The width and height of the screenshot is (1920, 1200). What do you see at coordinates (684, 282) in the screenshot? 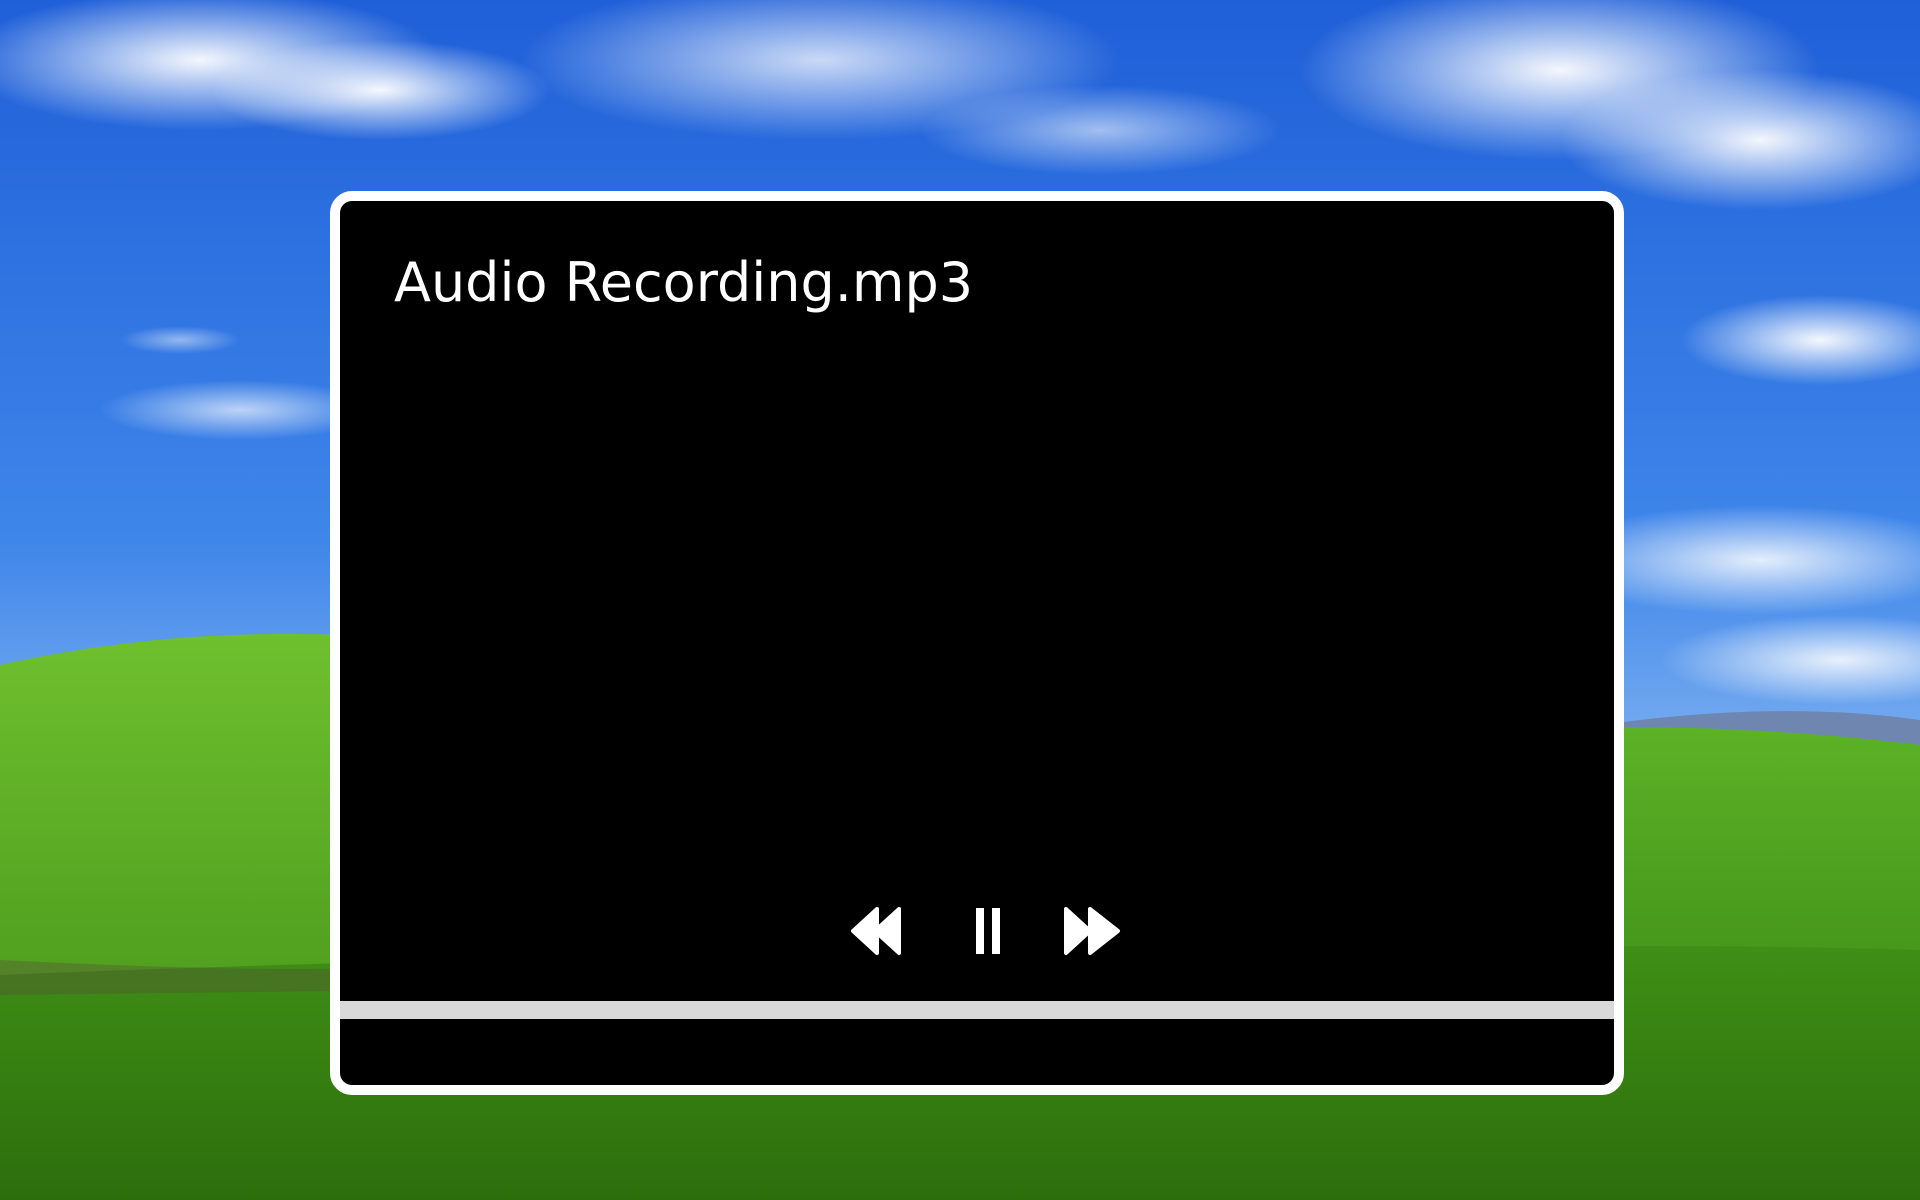
I see `track-title: Audio Recording.mp3` at bounding box center [684, 282].